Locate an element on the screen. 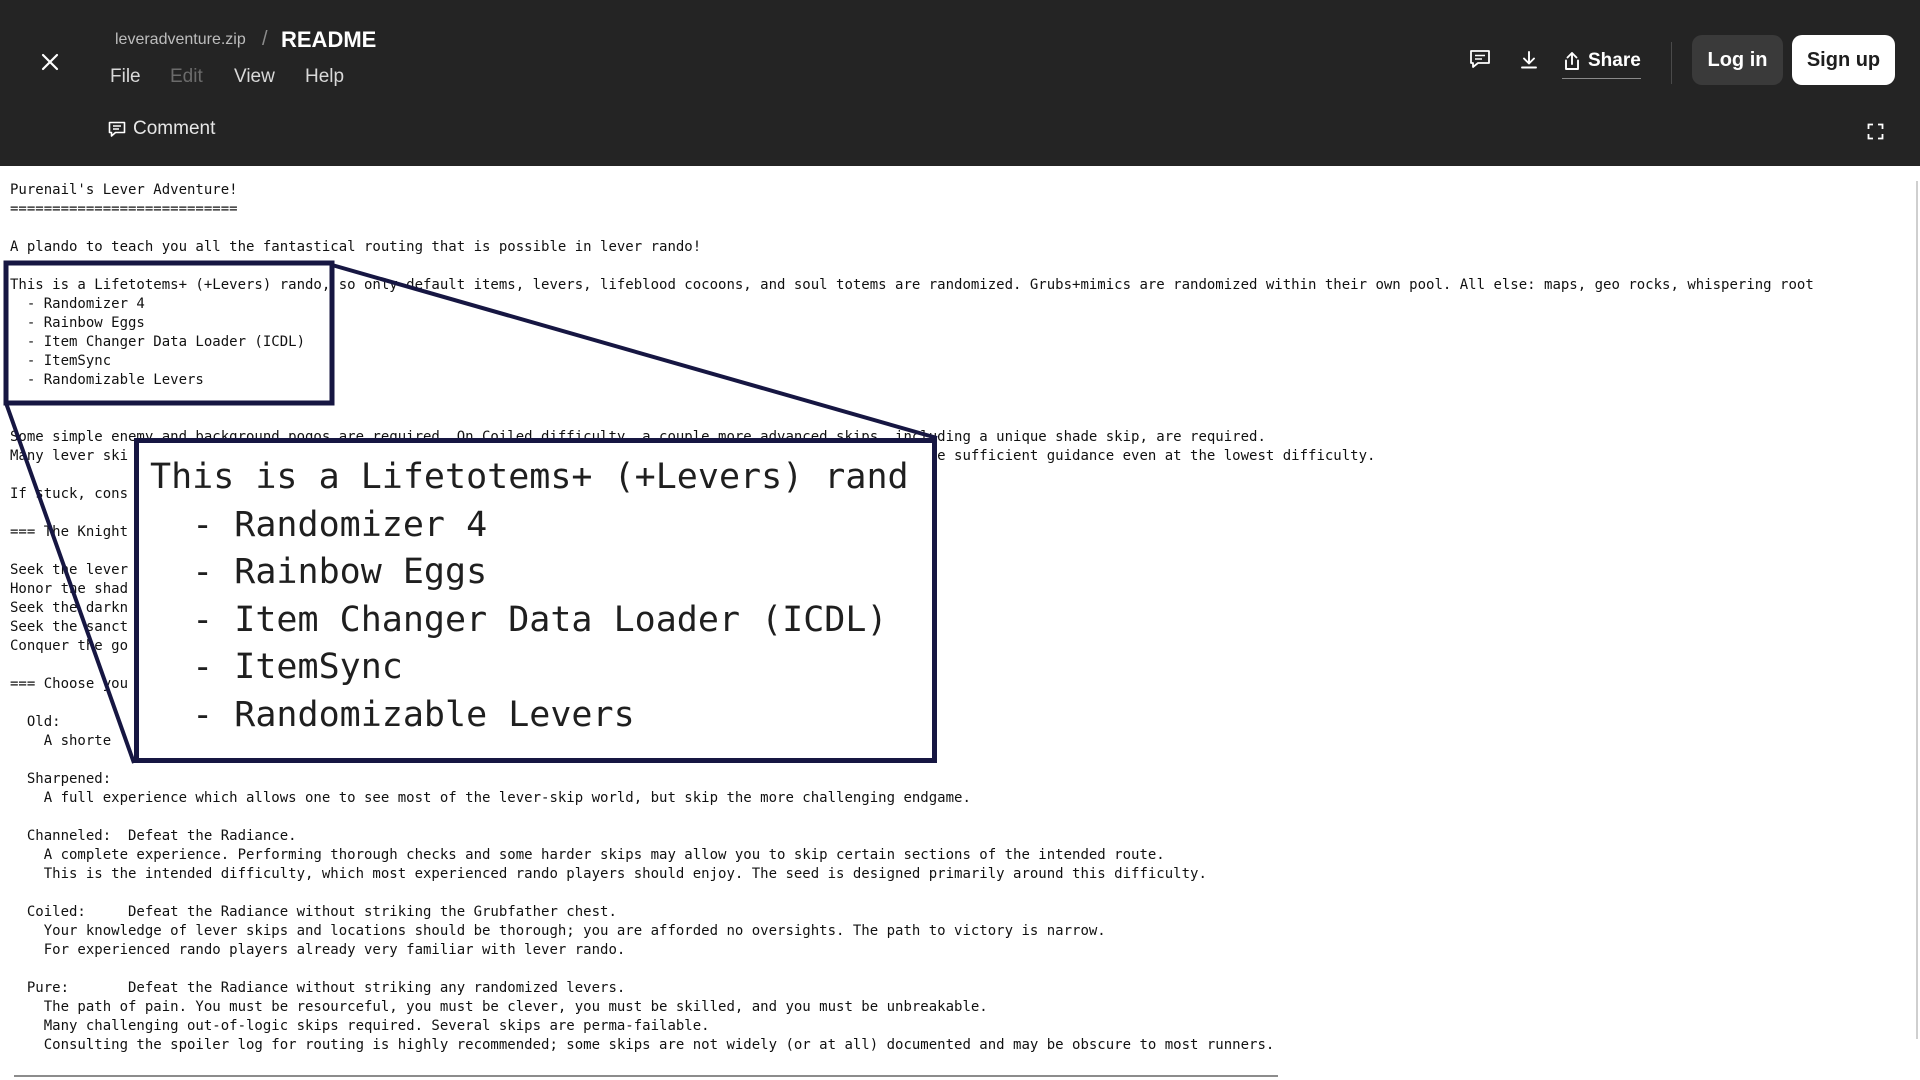 This screenshot has width=1920, height=1080. zoom-line: This is a Lifetotems+ (+Levers) rand is located at coordinates (529, 477).